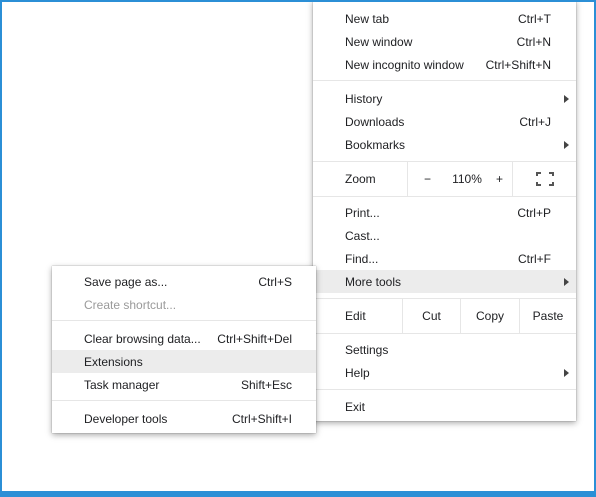  What do you see at coordinates (360, 179) in the screenshot?
I see `zoom-label: Zoom` at bounding box center [360, 179].